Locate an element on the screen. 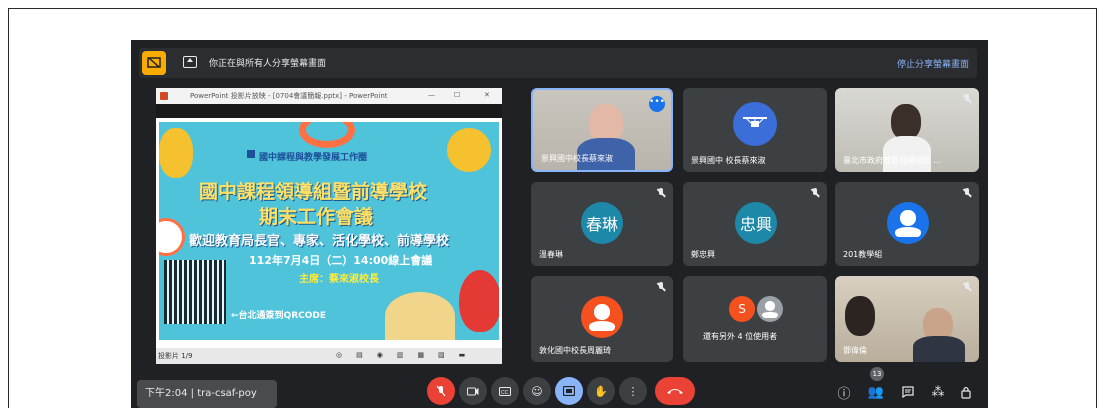  camera-toggle-button is located at coordinates (473, 391).